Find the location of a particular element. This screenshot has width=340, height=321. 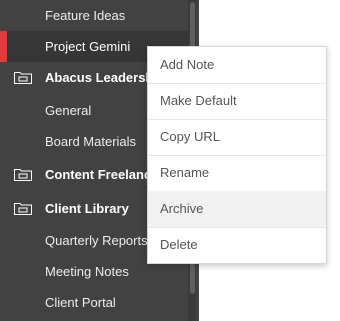

menu-item-make-default: Make Default is located at coordinates (237, 101).